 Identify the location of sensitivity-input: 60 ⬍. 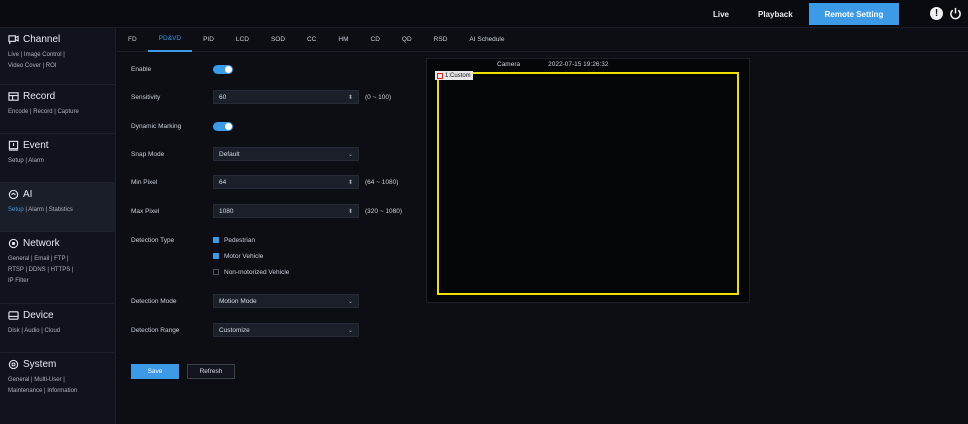
(286, 97).